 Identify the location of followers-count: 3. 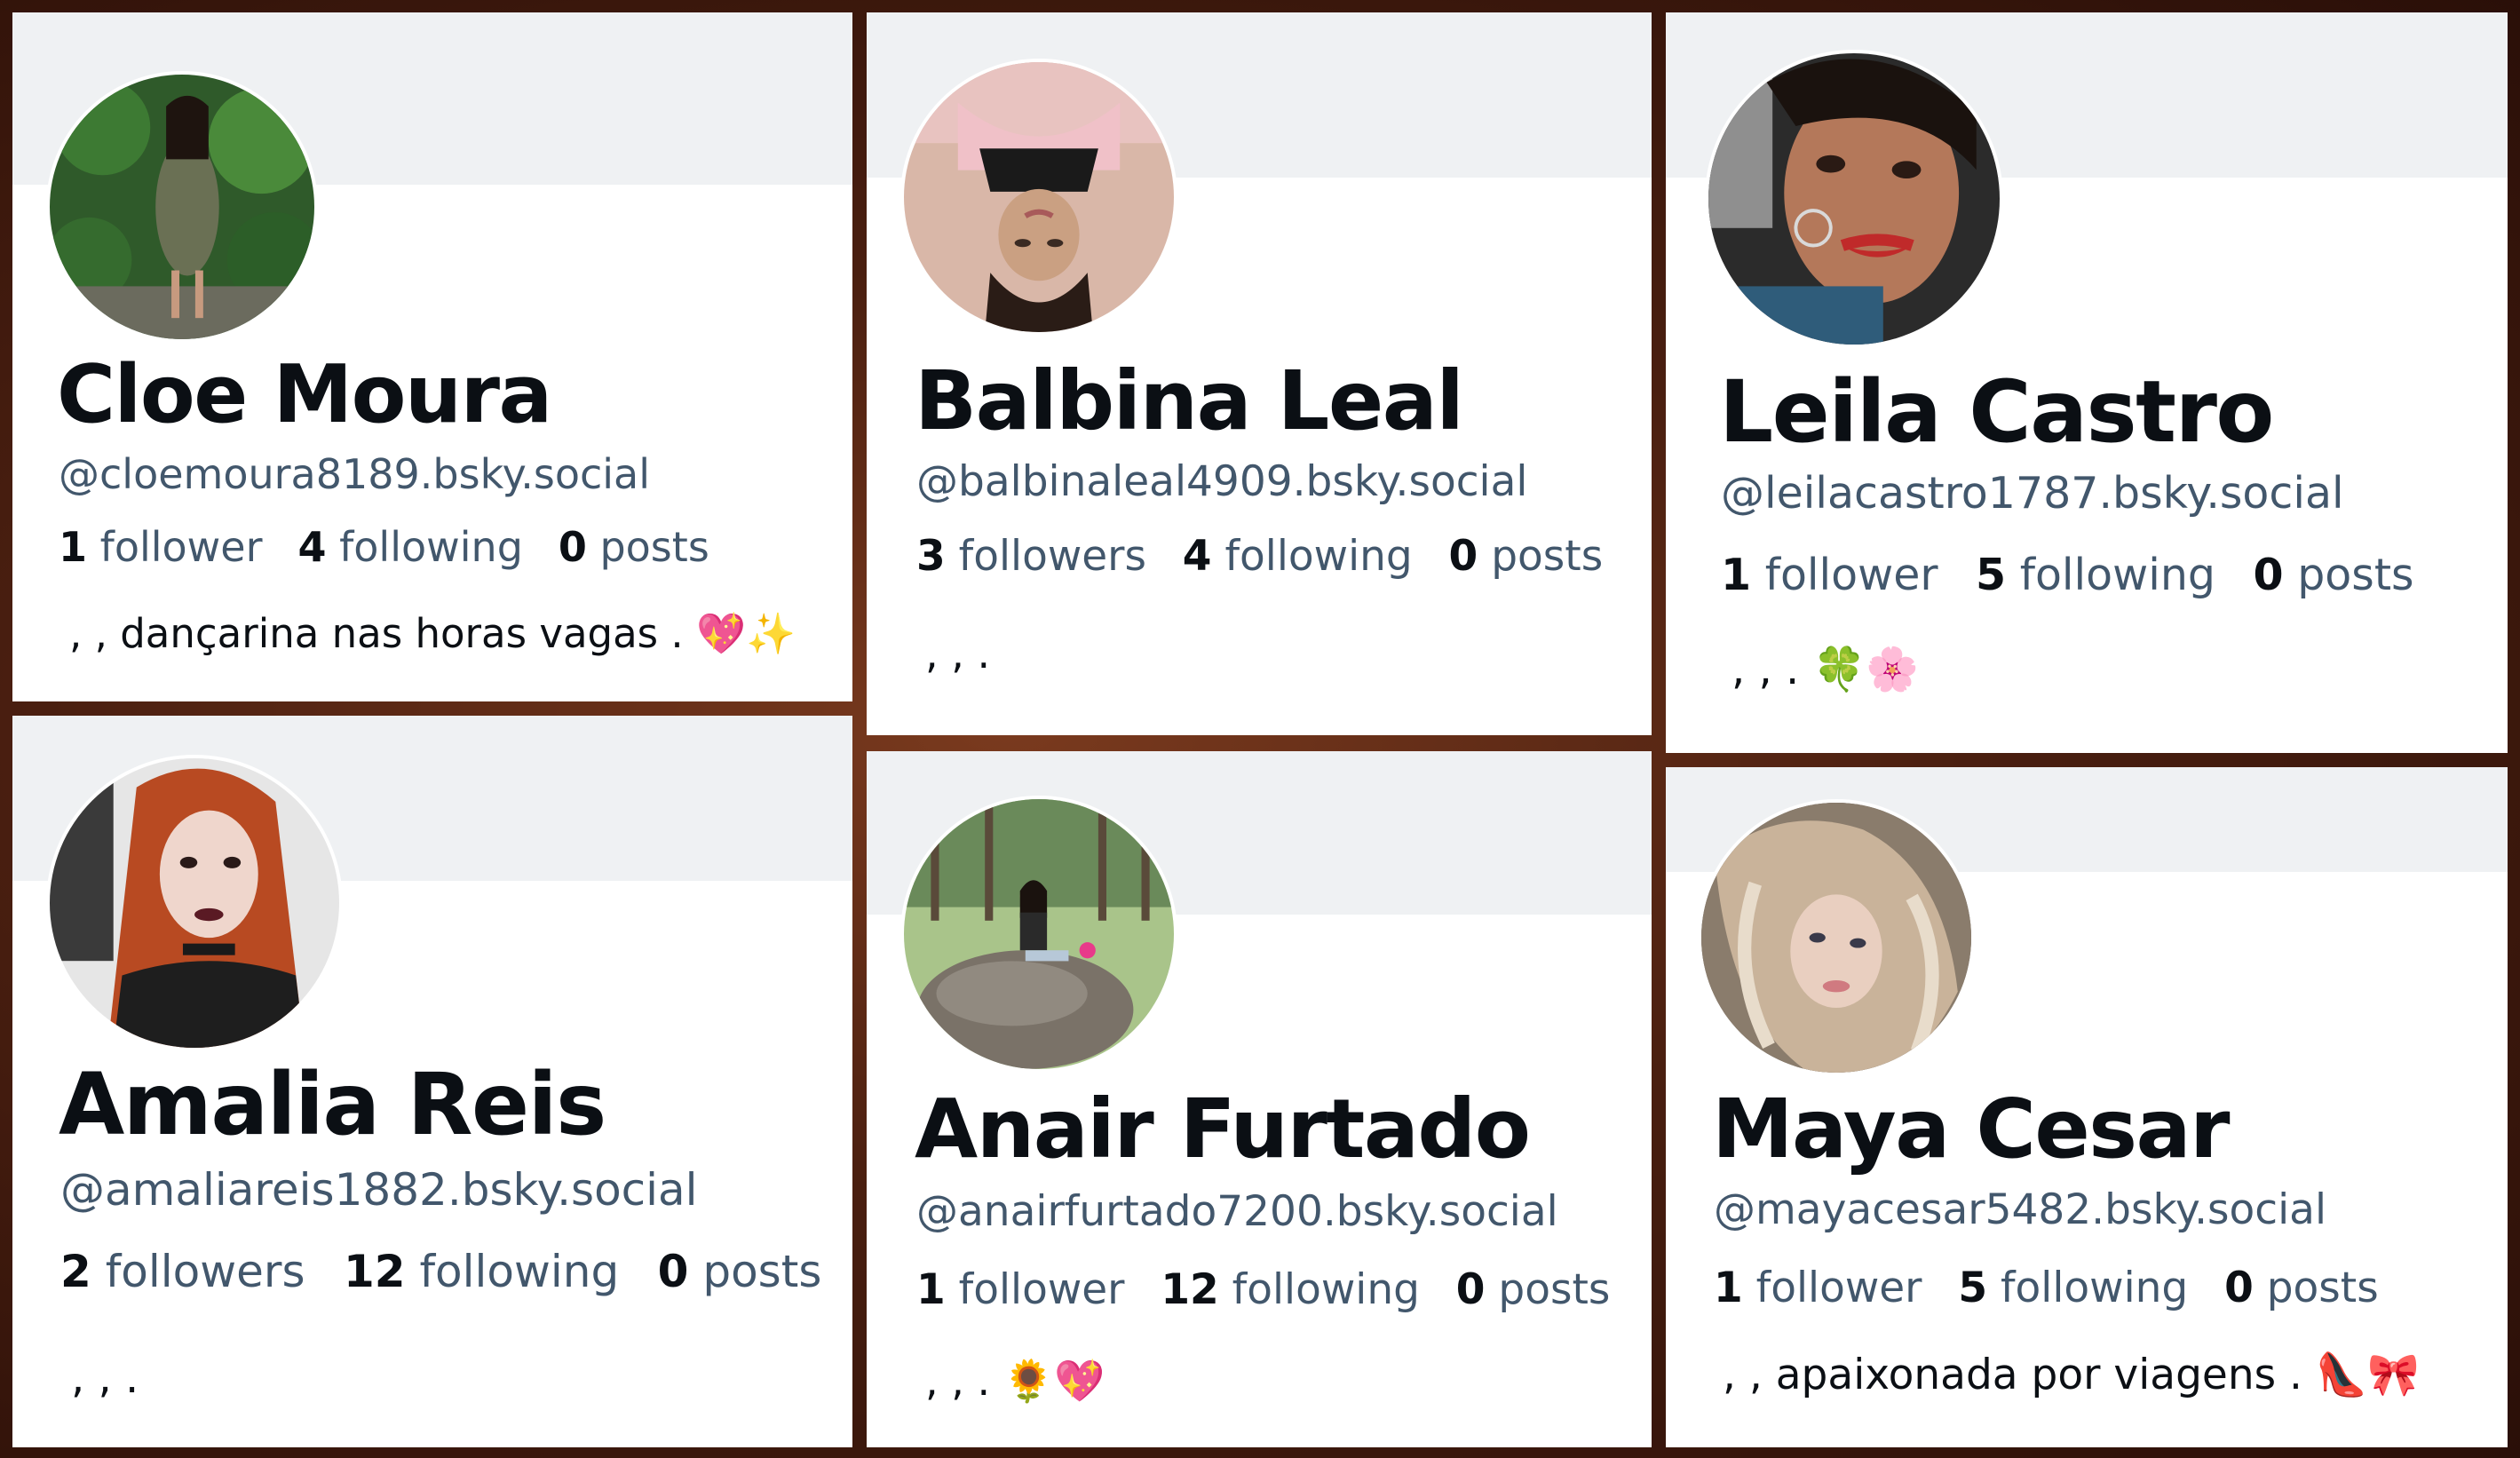
(931, 556).